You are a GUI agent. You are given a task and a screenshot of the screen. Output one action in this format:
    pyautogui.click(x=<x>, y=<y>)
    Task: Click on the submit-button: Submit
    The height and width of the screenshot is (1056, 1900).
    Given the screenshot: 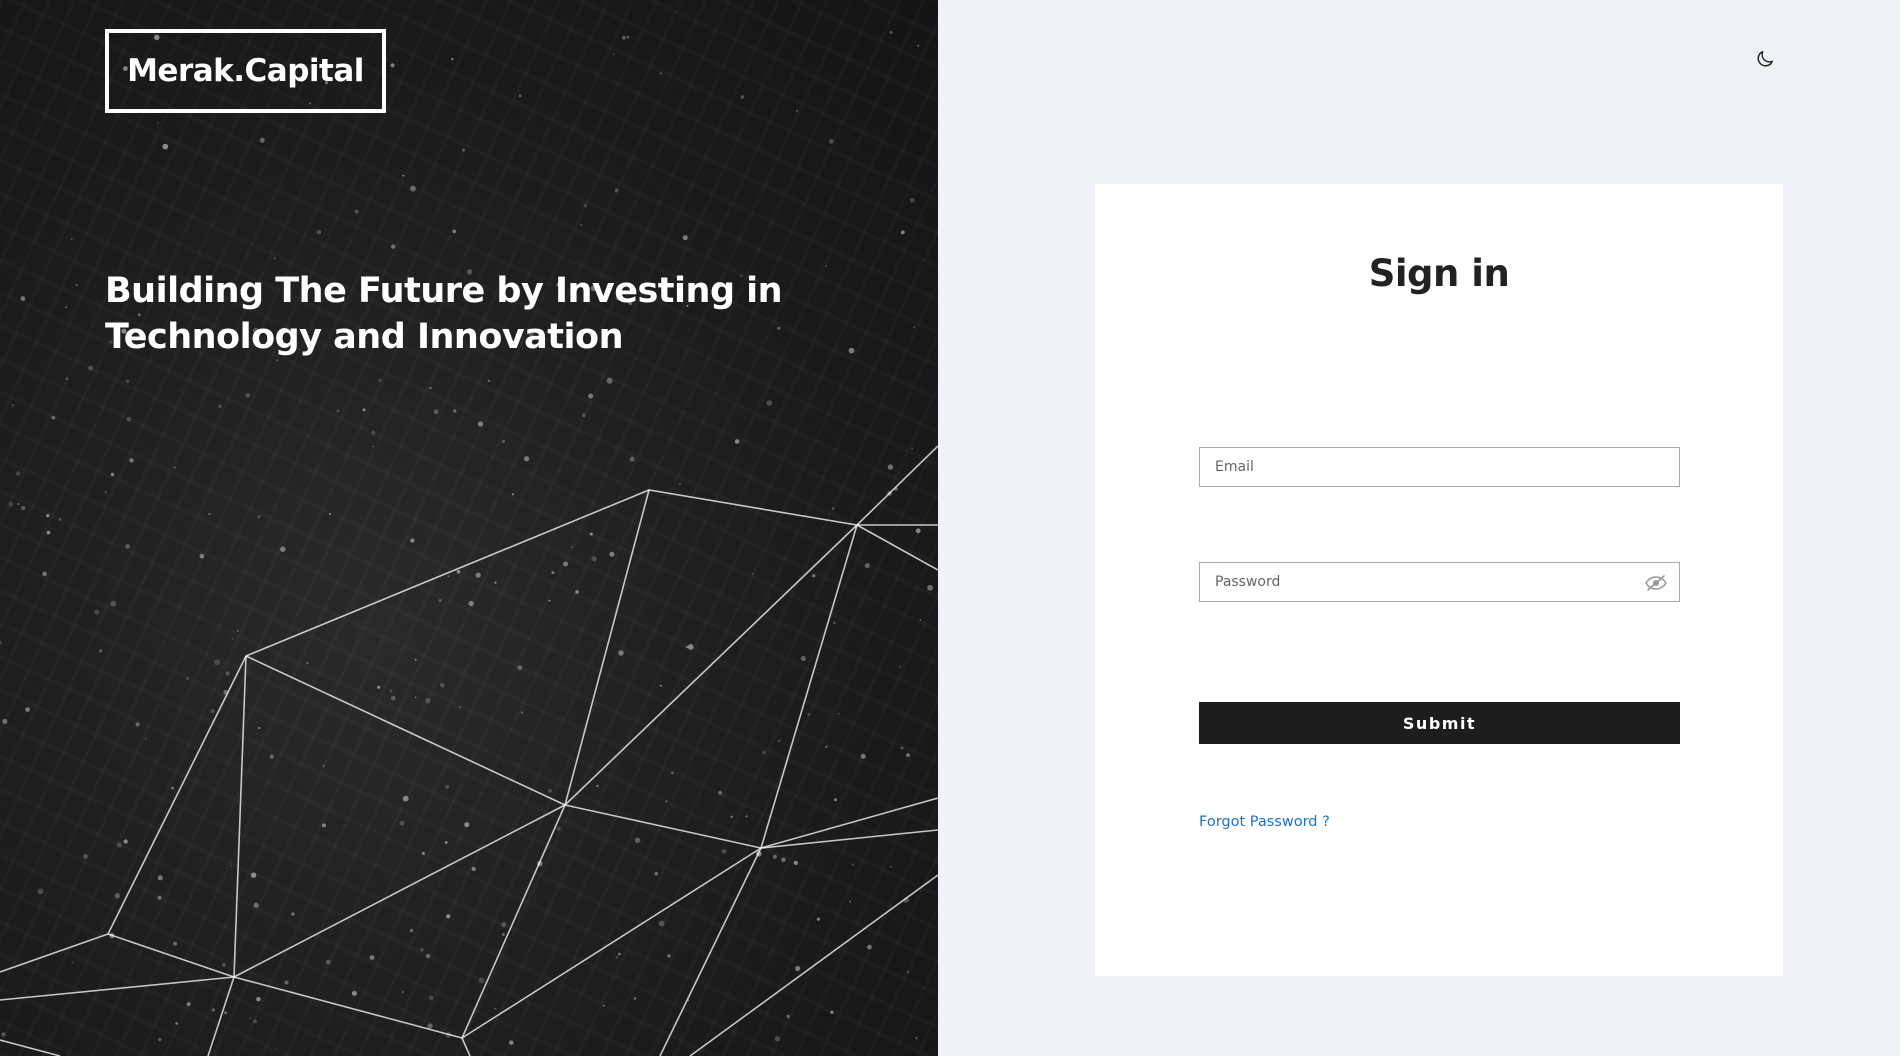 What is the action you would take?
    pyautogui.click(x=1439, y=723)
    